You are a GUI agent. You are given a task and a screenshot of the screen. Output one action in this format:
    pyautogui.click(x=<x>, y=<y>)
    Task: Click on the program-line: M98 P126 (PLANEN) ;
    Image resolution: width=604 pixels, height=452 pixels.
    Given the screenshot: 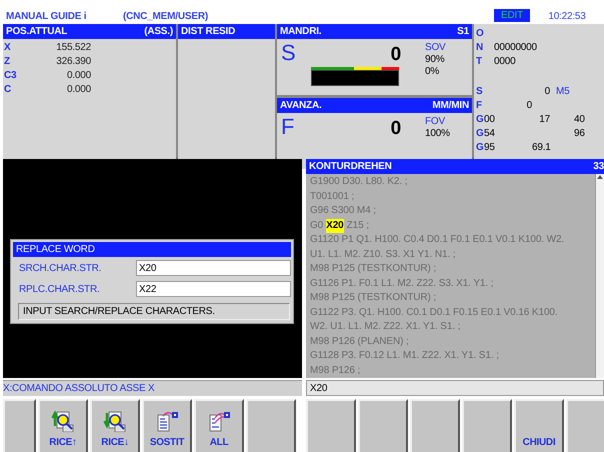 What is the action you would take?
    pyautogui.click(x=359, y=341)
    